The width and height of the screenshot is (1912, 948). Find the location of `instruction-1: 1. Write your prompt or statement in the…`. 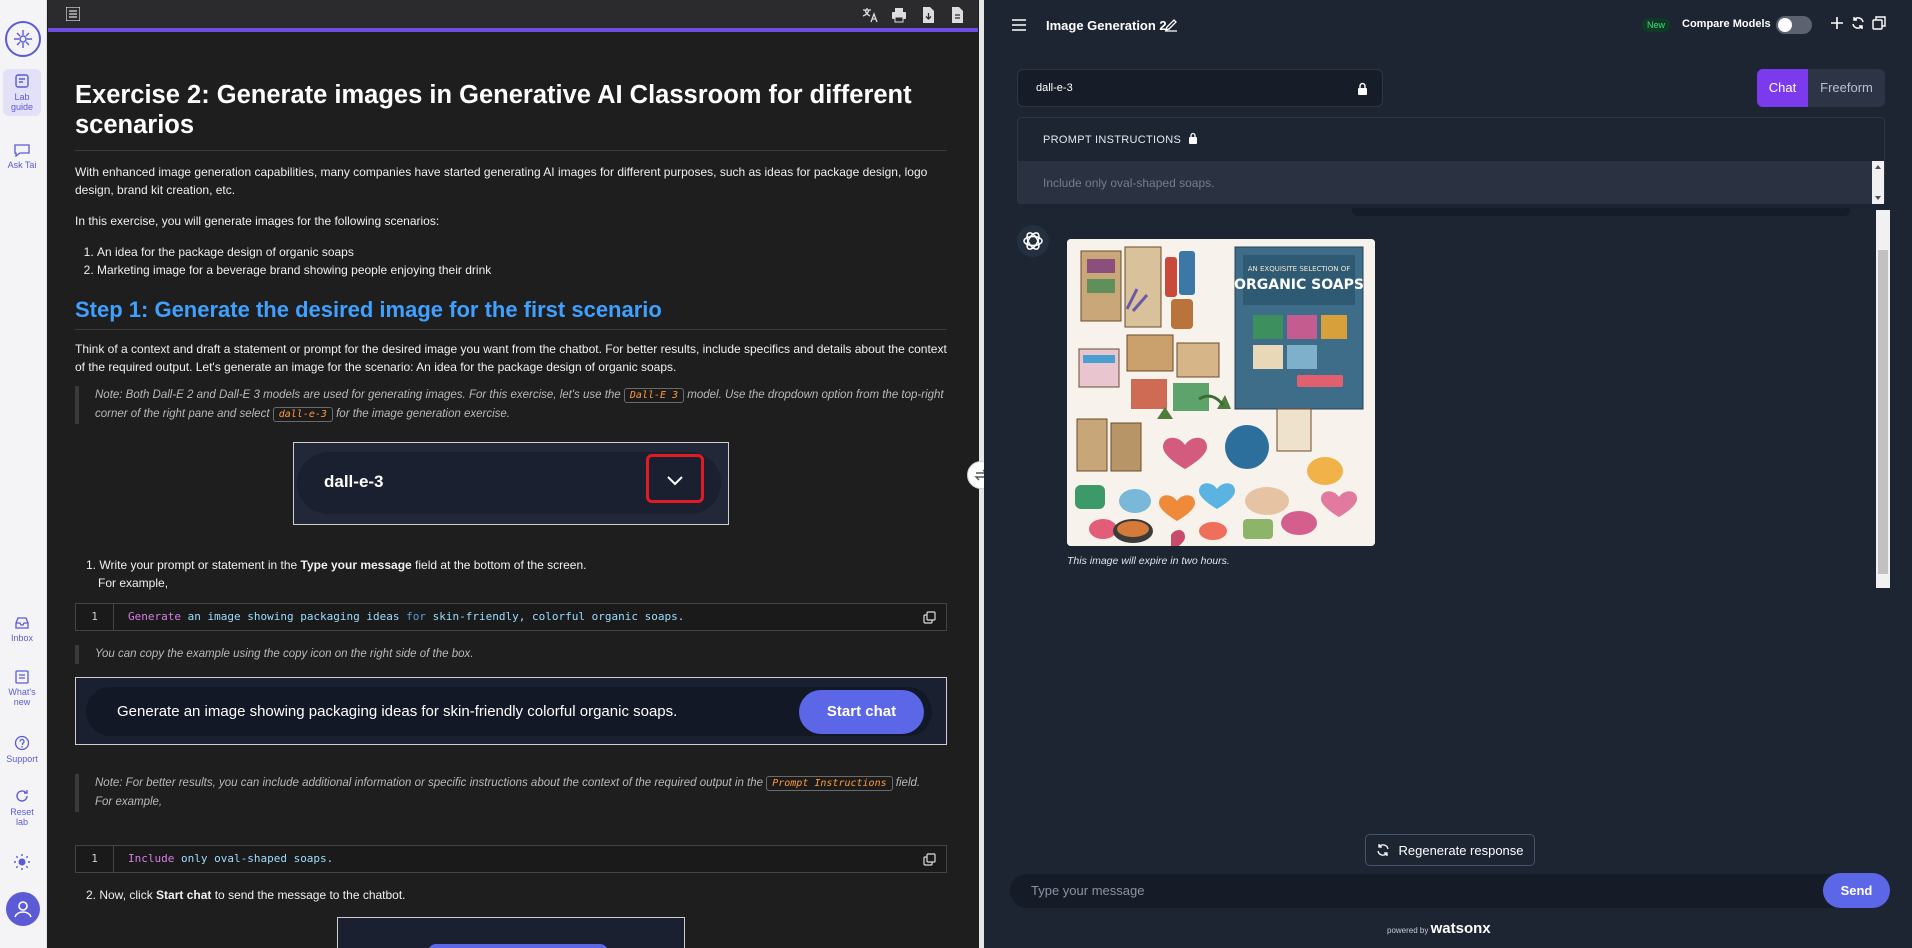

instruction-1: 1. Write your prompt or statement in the… is located at coordinates (336, 574).